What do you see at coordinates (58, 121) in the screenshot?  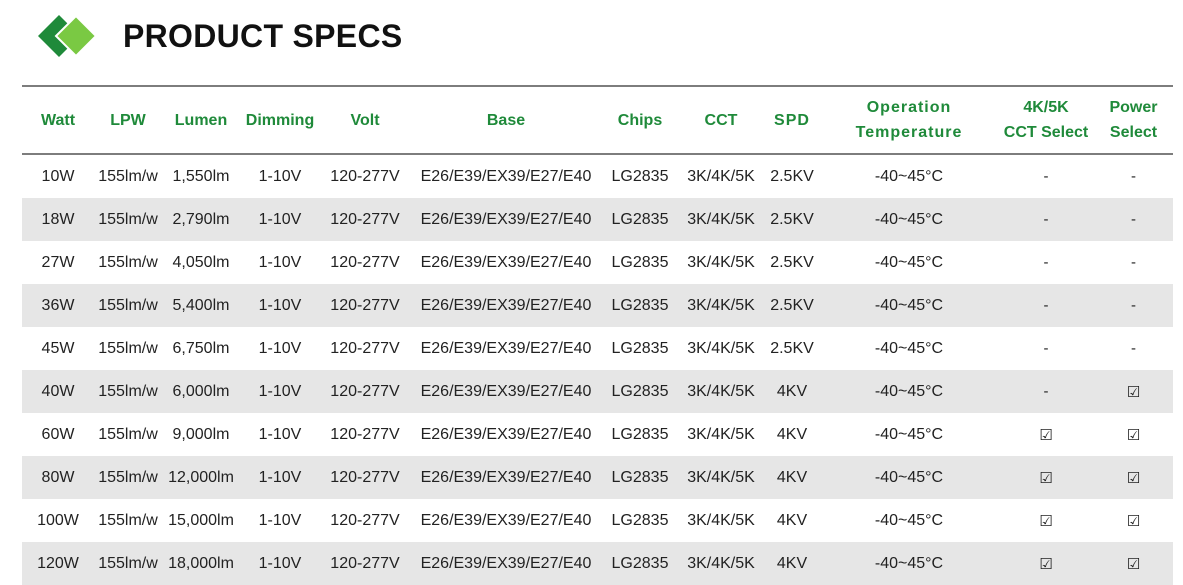 I see `column-header-watt: Watt` at bounding box center [58, 121].